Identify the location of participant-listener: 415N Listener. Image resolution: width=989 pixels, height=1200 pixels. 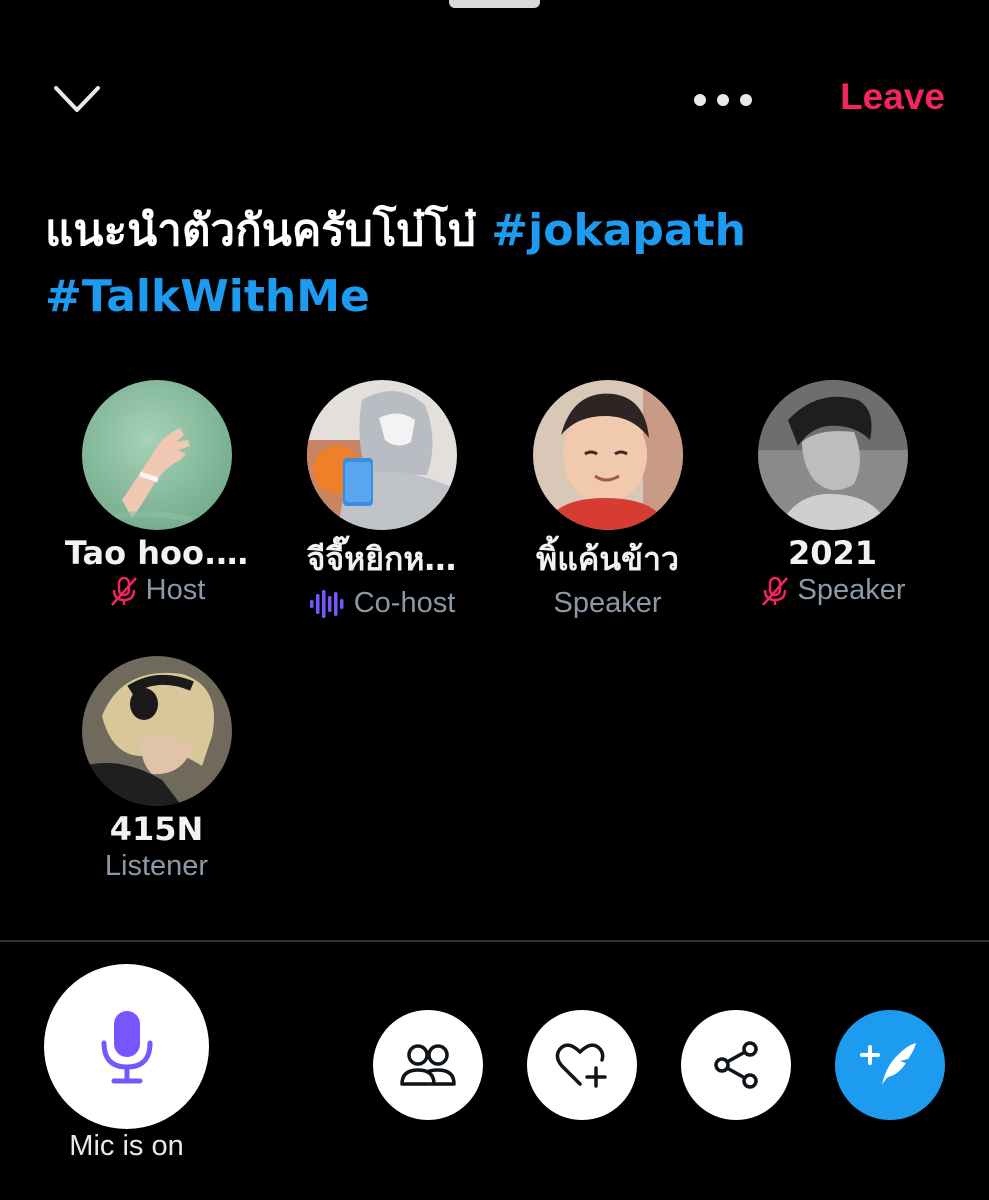
(156, 769).